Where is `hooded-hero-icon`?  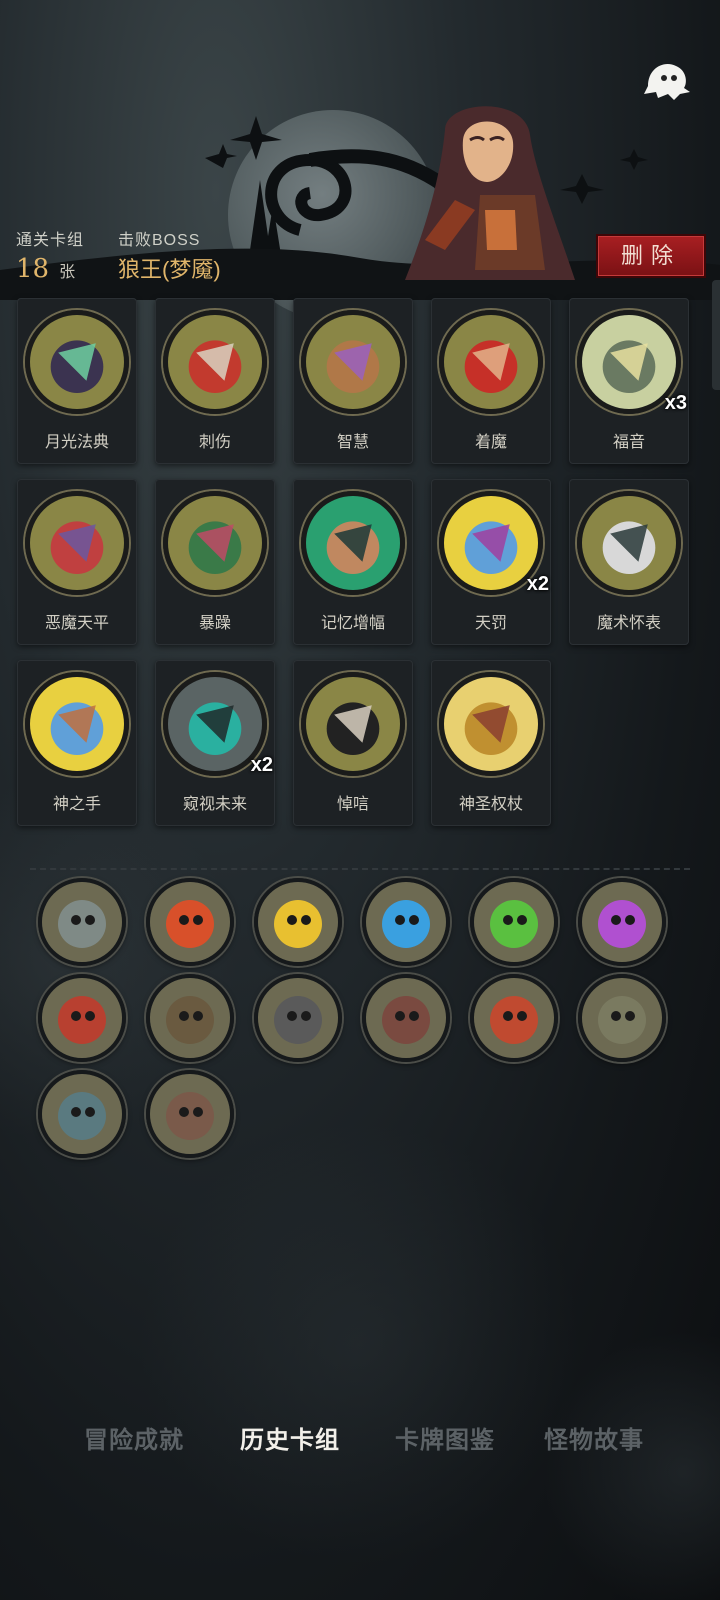
hooded-hero-icon is located at coordinates (490, 193).